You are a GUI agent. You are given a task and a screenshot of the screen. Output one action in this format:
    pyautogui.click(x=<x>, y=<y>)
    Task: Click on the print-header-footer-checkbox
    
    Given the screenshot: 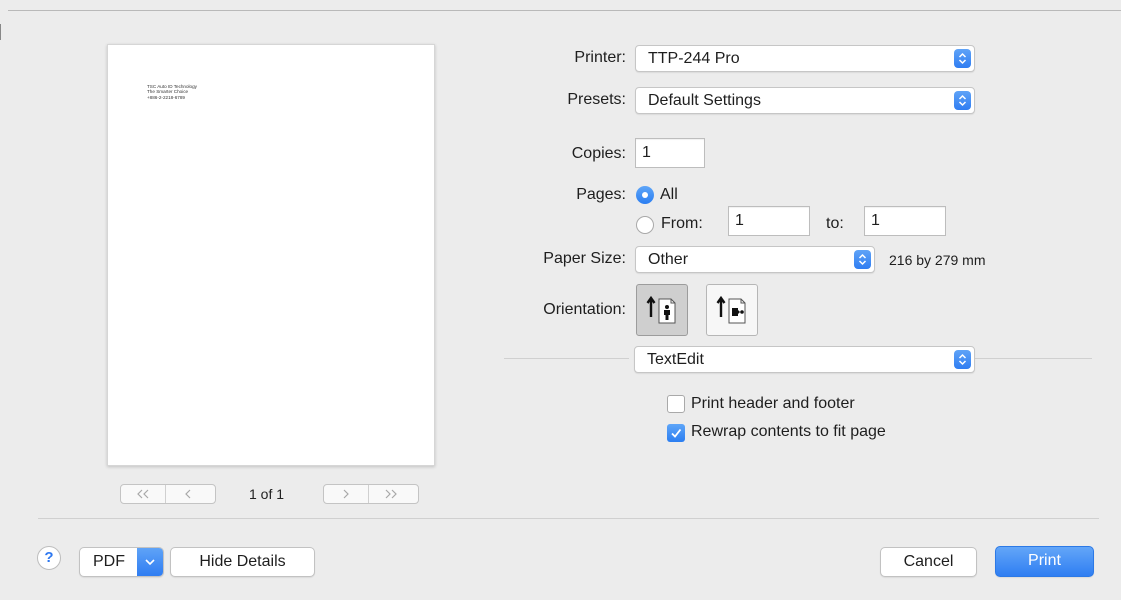 What is the action you would take?
    pyautogui.click(x=676, y=404)
    